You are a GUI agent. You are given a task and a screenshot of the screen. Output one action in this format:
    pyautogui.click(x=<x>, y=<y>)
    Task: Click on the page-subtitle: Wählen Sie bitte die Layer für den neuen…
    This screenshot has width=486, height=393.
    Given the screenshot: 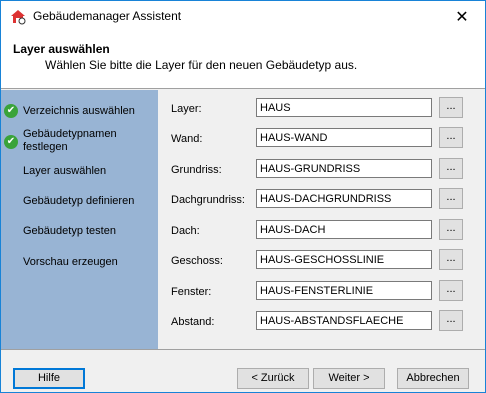 What is the action you would take?
    pyautogui.click(x=201, y=65)
    